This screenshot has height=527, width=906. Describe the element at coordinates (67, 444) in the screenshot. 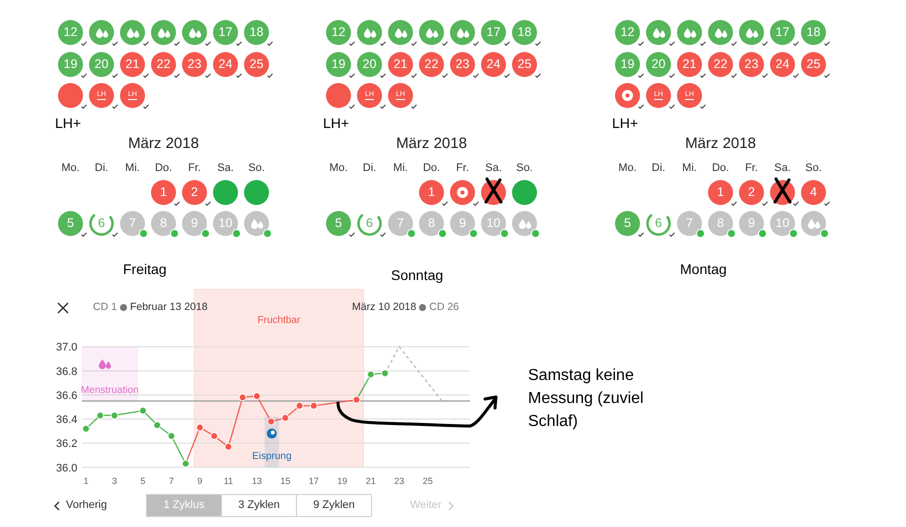

I see `axis-label: 36.2` at that location.